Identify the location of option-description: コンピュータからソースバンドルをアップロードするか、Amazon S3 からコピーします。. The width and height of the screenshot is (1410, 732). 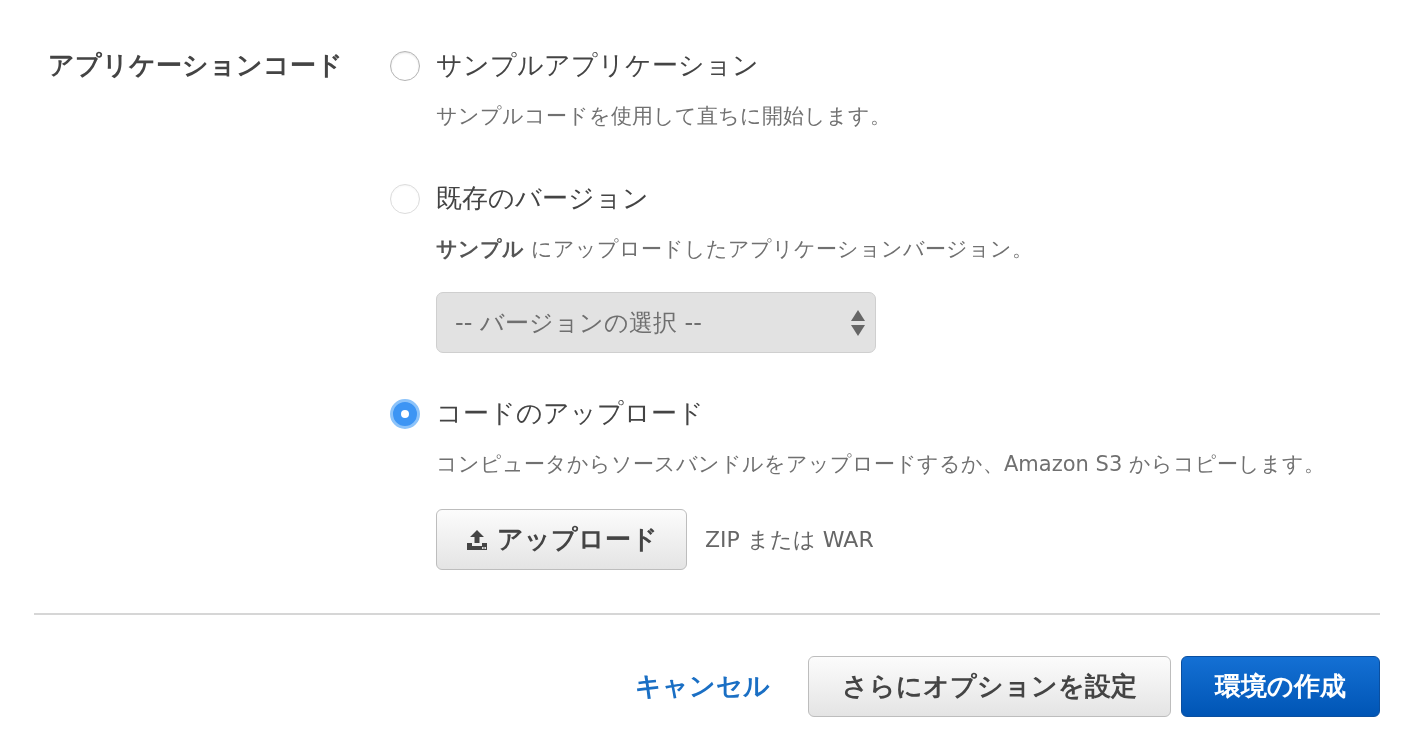
(880, 464).